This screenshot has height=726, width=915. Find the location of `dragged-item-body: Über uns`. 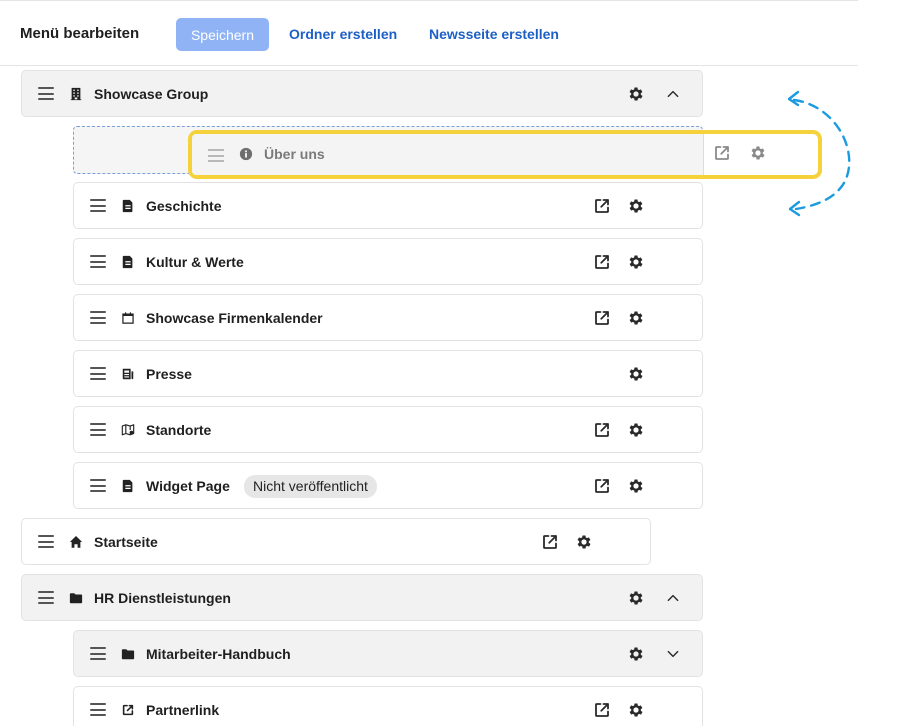

dragged-item-body: Über uns is located at coordinates (448, 154).